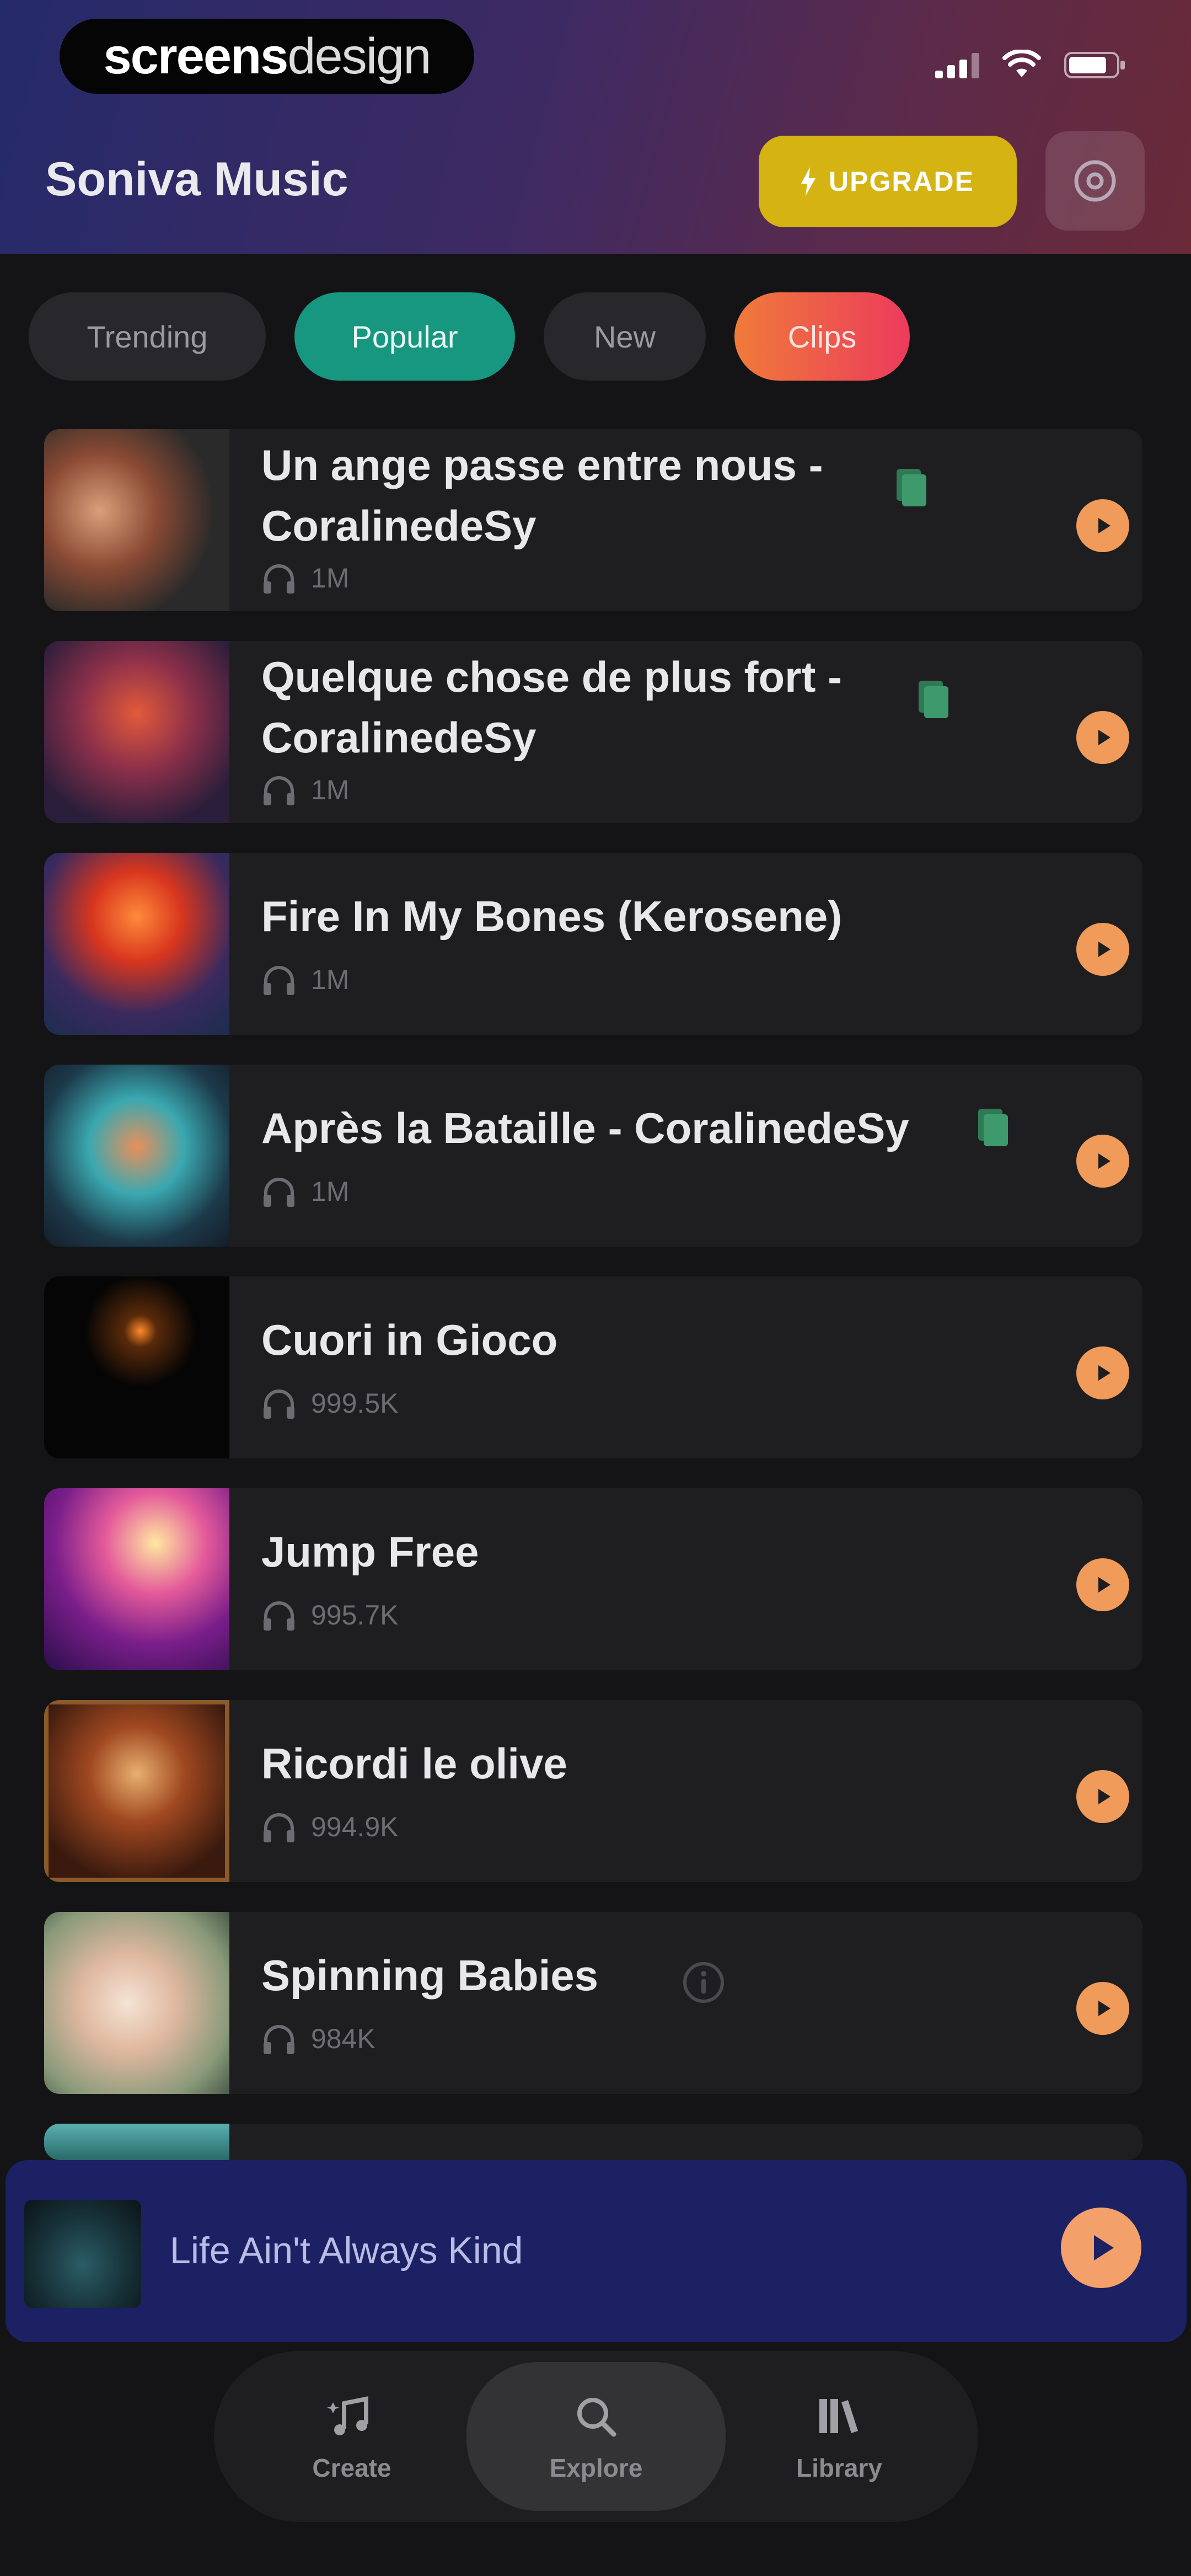 The width and height of the screenshot is (1191, 2576). I want to click on nav-library-label: Library, so click(839, 2468).